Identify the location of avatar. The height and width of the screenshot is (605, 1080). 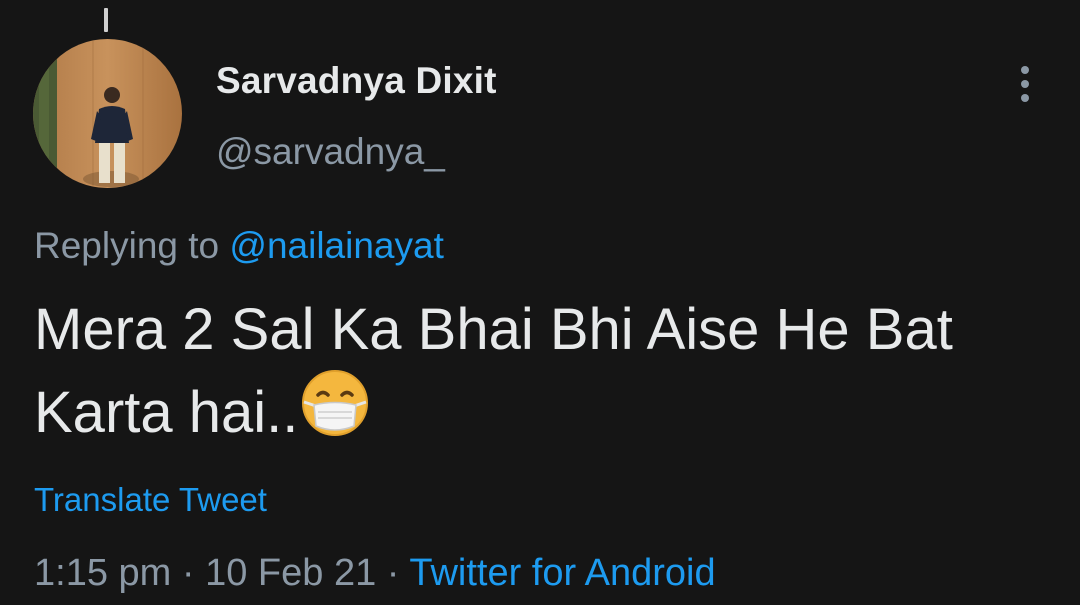
(107, 113).